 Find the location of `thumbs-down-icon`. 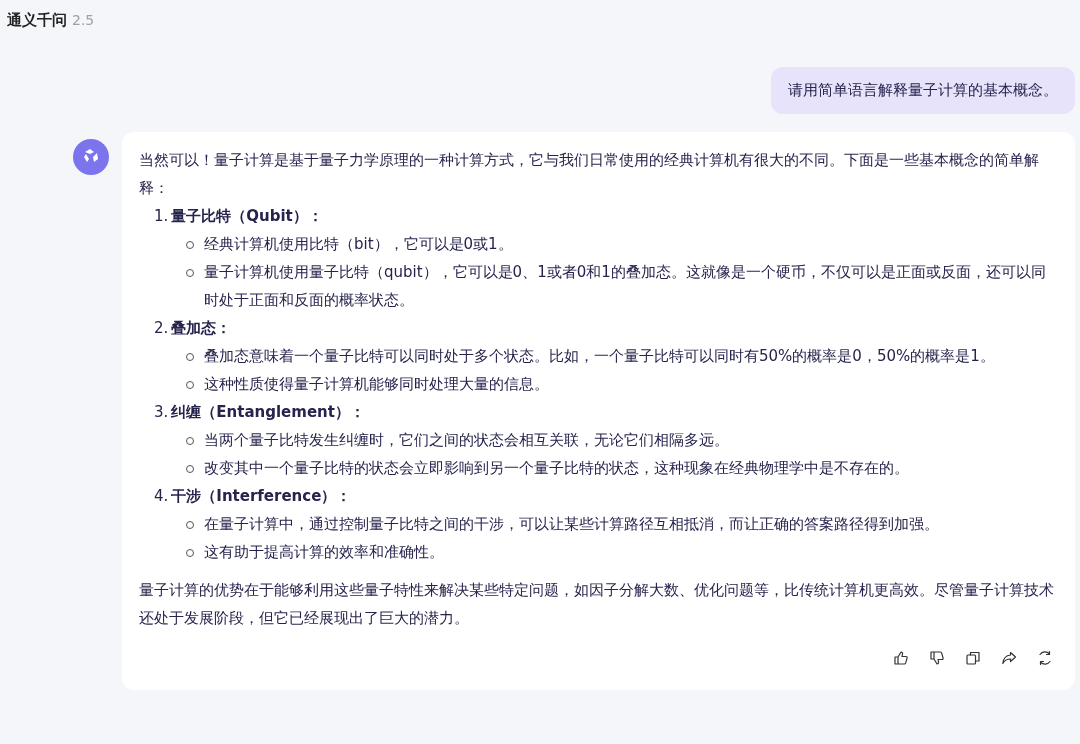

thumbs-down-icon is located at coordinates (937, 658).